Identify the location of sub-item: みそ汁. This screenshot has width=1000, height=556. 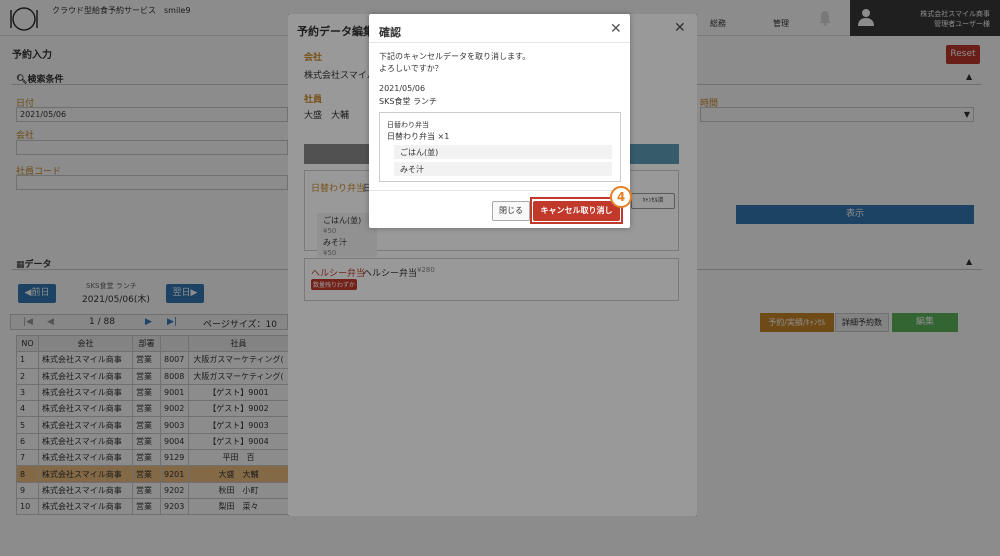
(503, 169).